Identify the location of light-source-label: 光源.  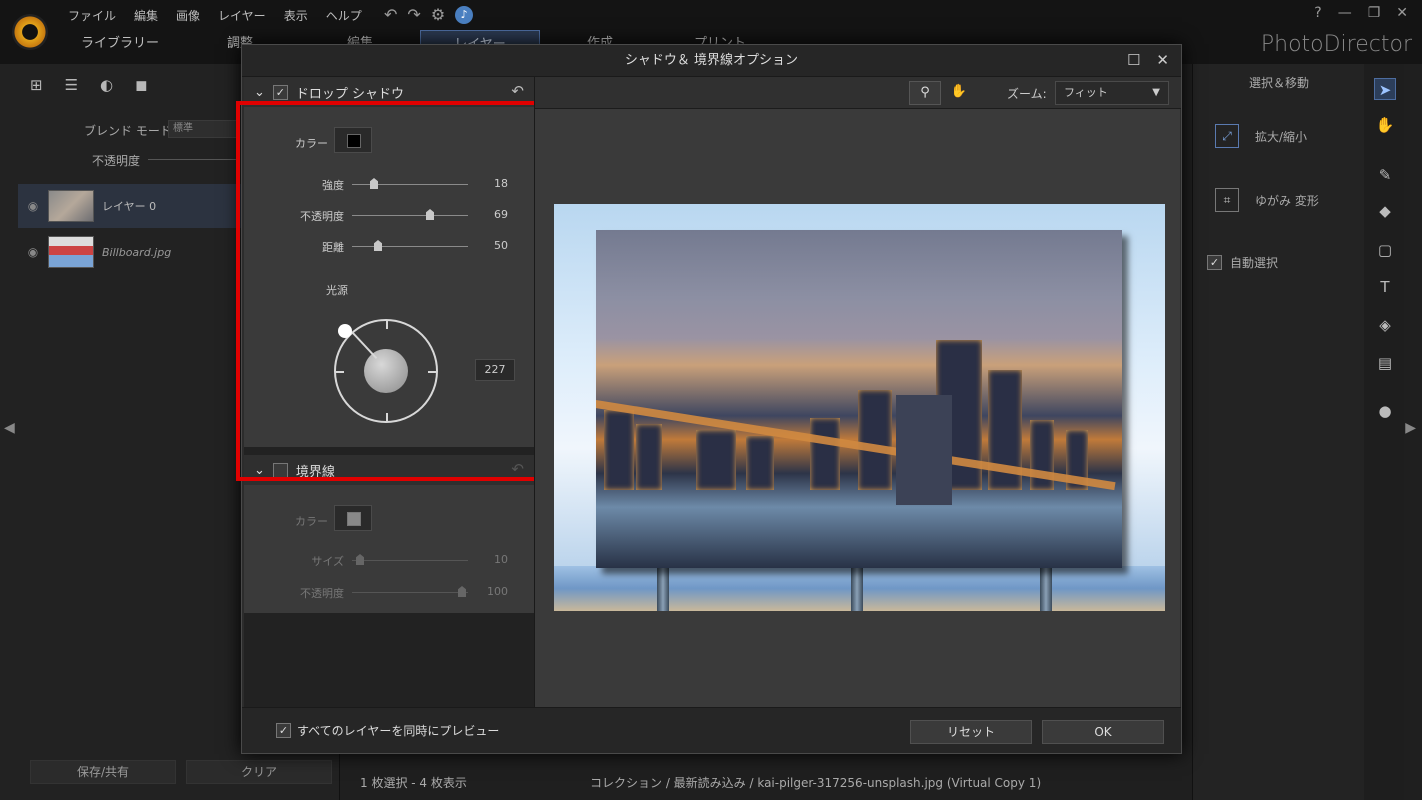
(337, 290).